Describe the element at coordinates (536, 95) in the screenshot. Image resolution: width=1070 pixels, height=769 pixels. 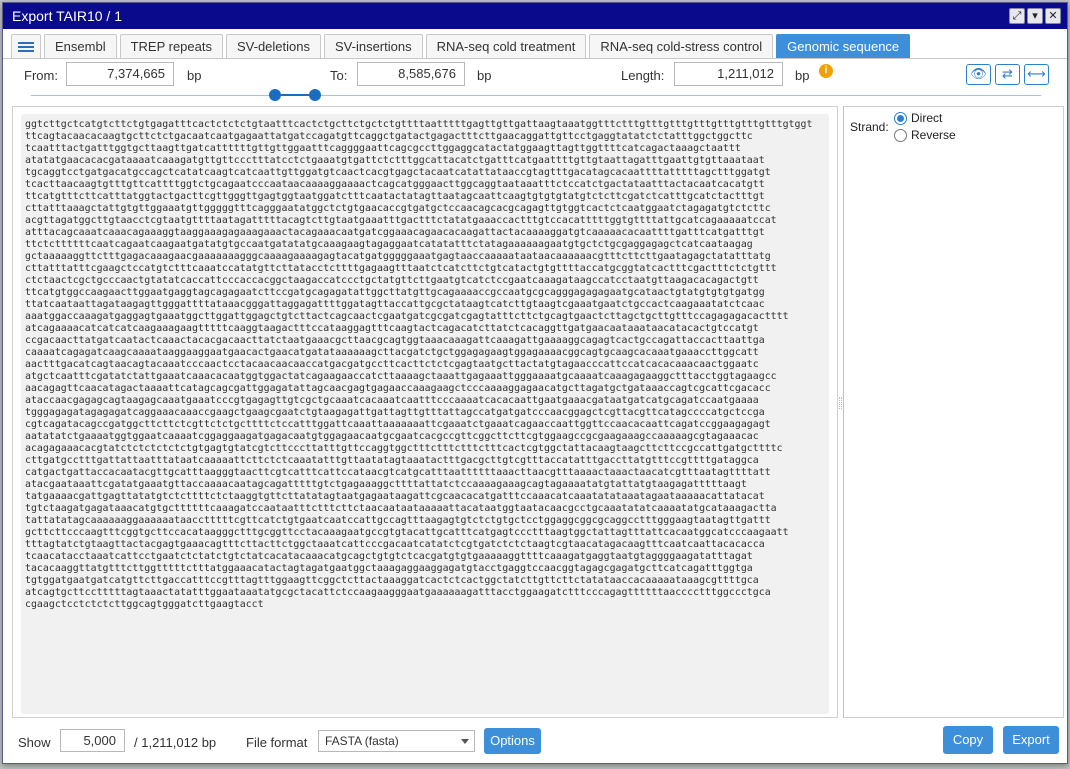
I see `range-slider-track` at that location.